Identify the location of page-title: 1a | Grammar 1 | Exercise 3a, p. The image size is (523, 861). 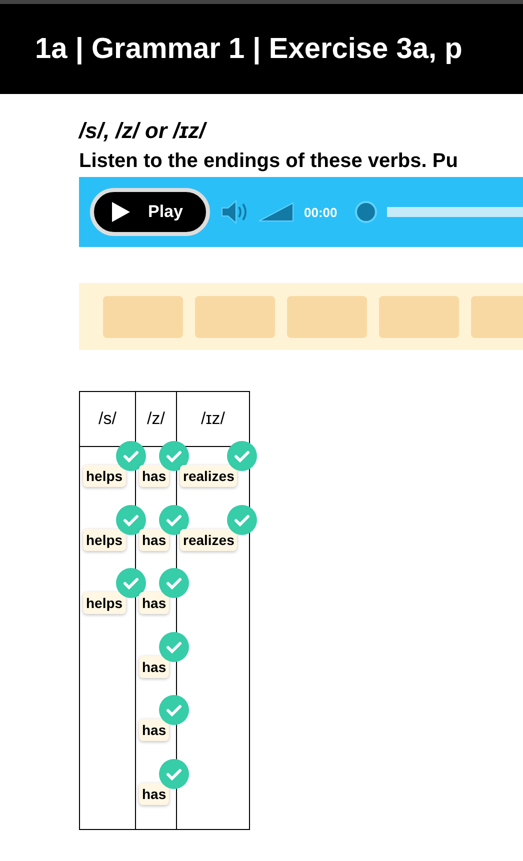
(248, 49).